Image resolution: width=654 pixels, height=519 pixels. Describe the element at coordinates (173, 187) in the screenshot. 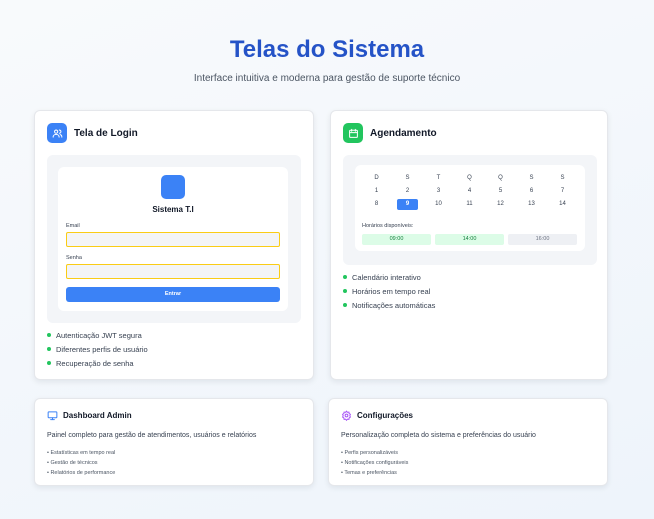

I see `app-logo` at that location.